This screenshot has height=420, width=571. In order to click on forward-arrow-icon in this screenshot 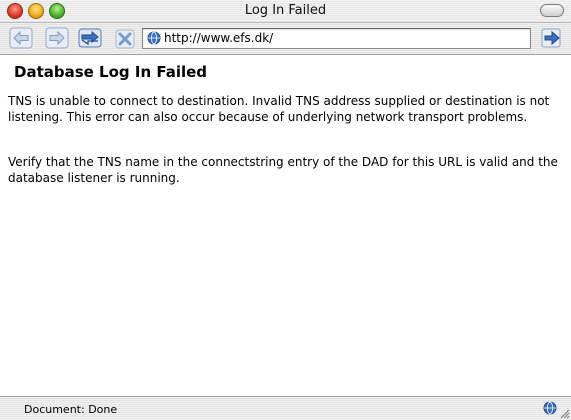, I will do `click(57, 38)`.